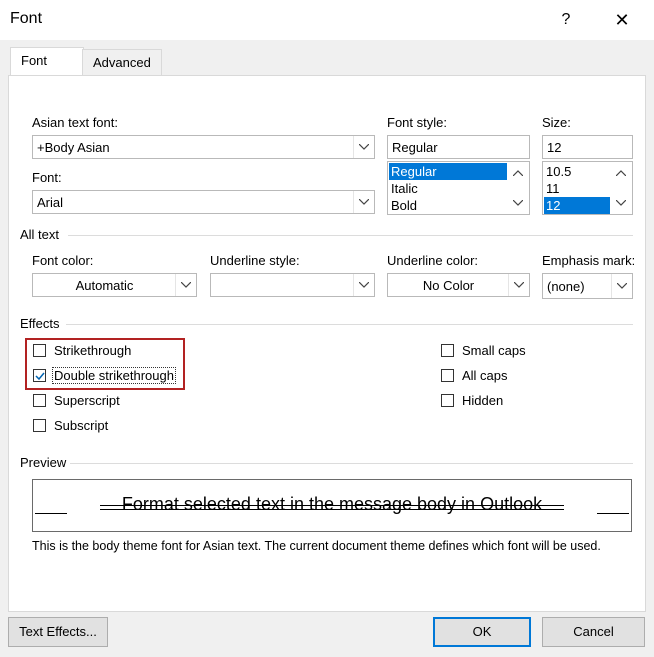  Describe the element at coordinates (485, 375) in the screenshot. I see `all-caps-label: All caps` at that location.